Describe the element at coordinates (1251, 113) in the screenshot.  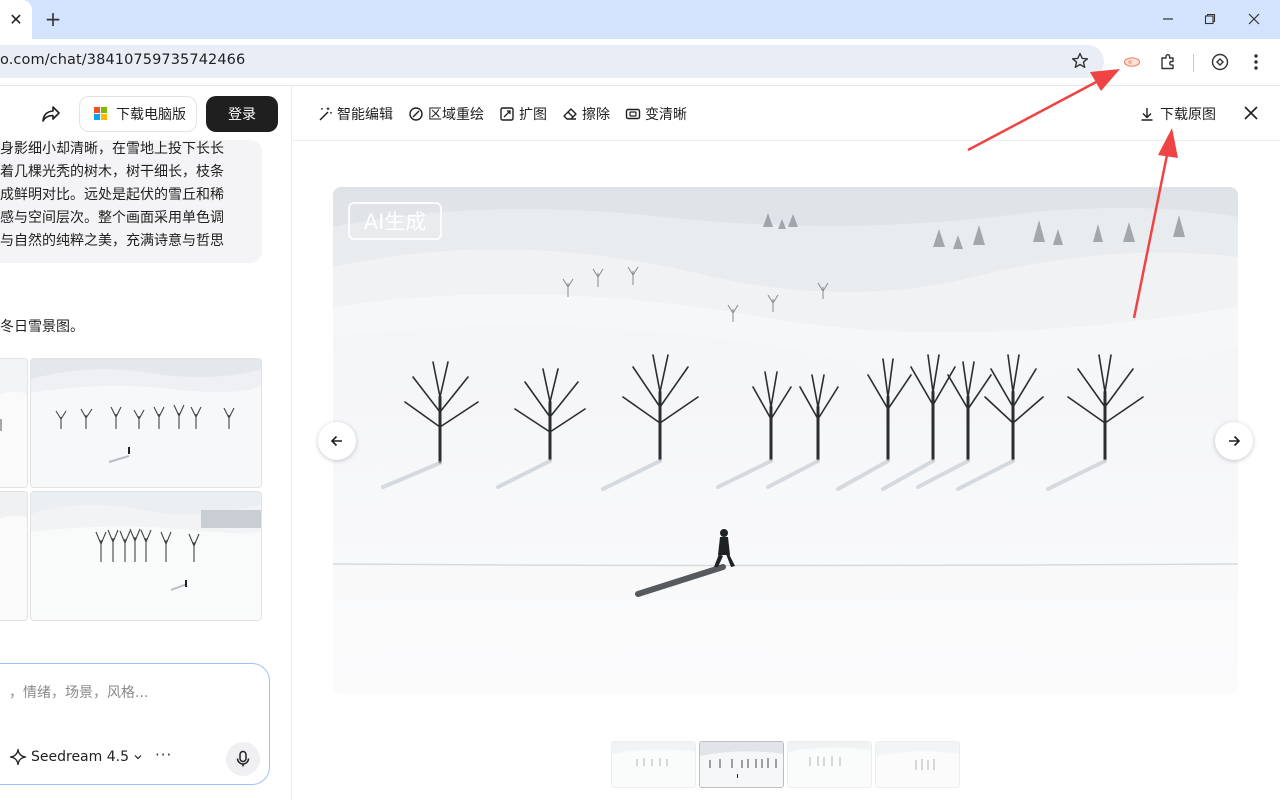
I see `close-viewer-icon` at that location.